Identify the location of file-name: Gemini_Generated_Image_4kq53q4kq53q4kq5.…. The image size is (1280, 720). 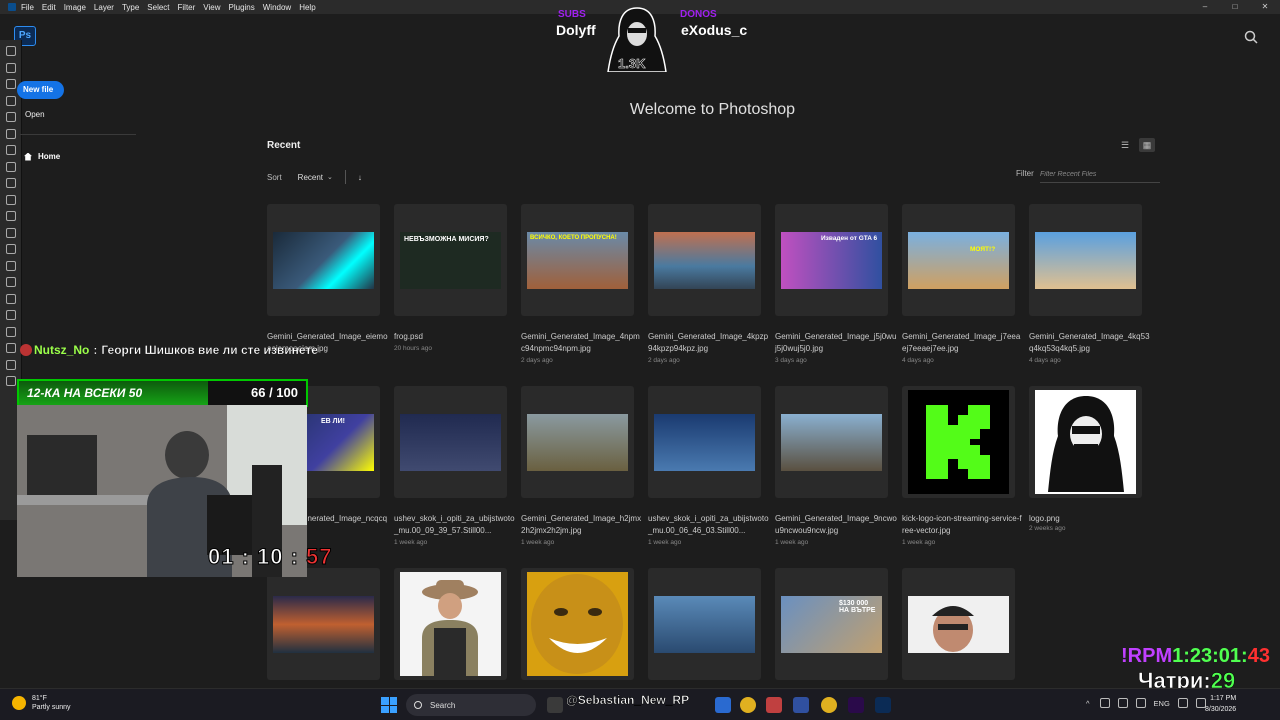
(1090, 343).